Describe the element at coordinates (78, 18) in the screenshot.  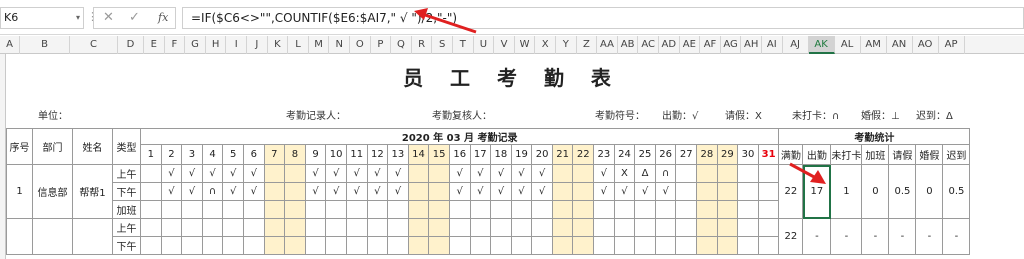
I see `chevron-down-icon: ▾` at that location.